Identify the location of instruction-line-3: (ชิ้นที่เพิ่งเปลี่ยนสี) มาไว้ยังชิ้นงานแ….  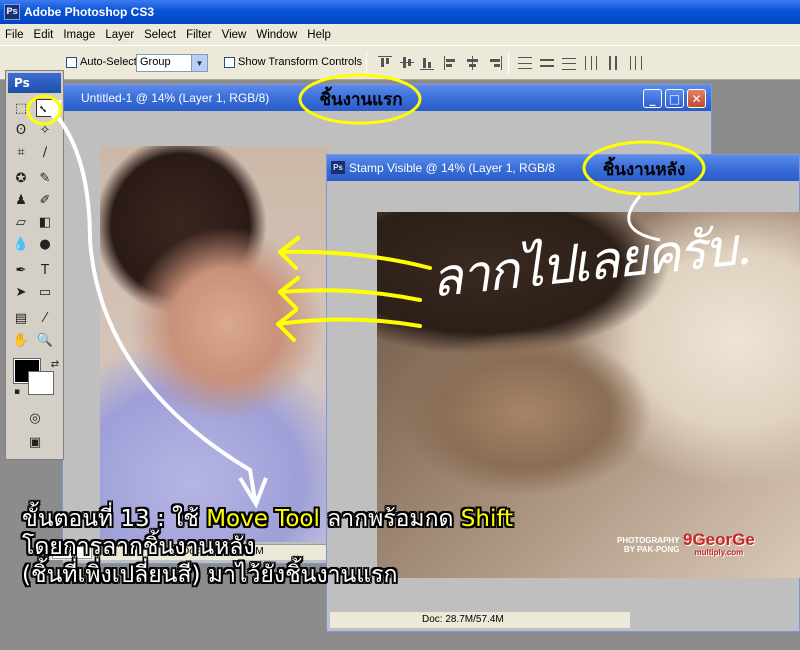
(210, 575).